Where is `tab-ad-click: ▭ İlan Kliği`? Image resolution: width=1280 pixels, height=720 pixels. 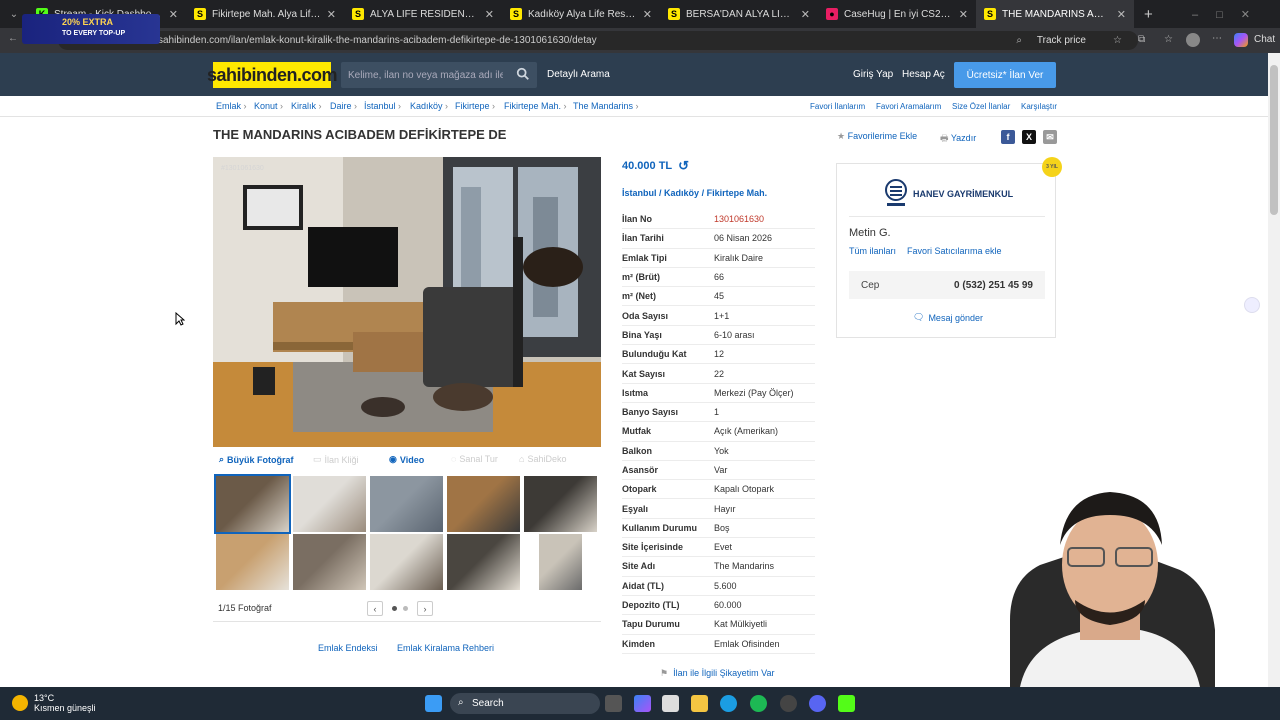
tab-ad-click: ▭ İlan Kliği is located at coordinates (336, 459).